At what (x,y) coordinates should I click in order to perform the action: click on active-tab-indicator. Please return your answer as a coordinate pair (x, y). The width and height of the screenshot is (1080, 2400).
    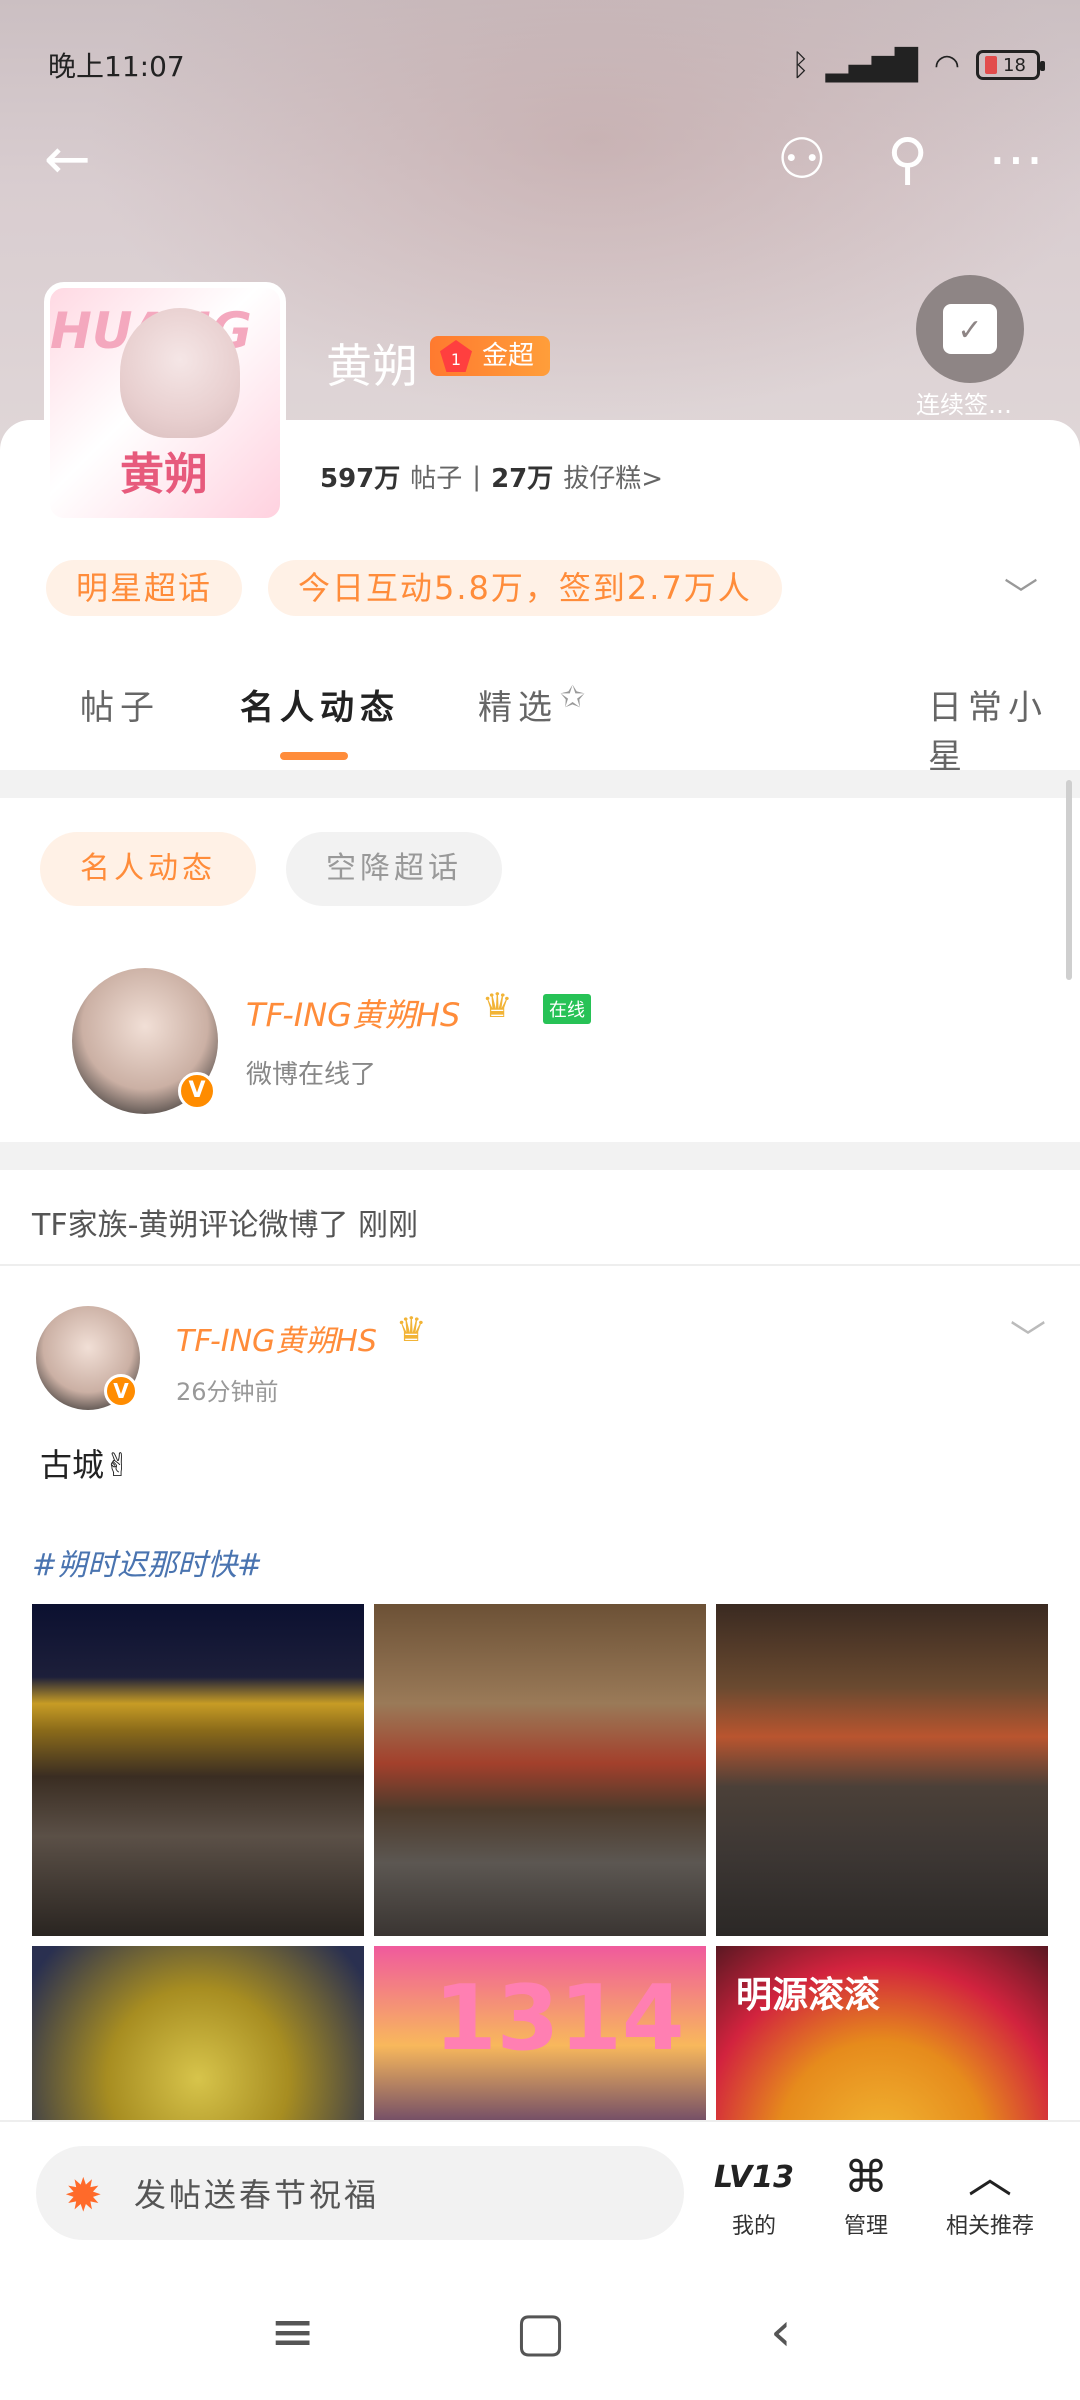
    Looking at the image, I should click on (314, 756).